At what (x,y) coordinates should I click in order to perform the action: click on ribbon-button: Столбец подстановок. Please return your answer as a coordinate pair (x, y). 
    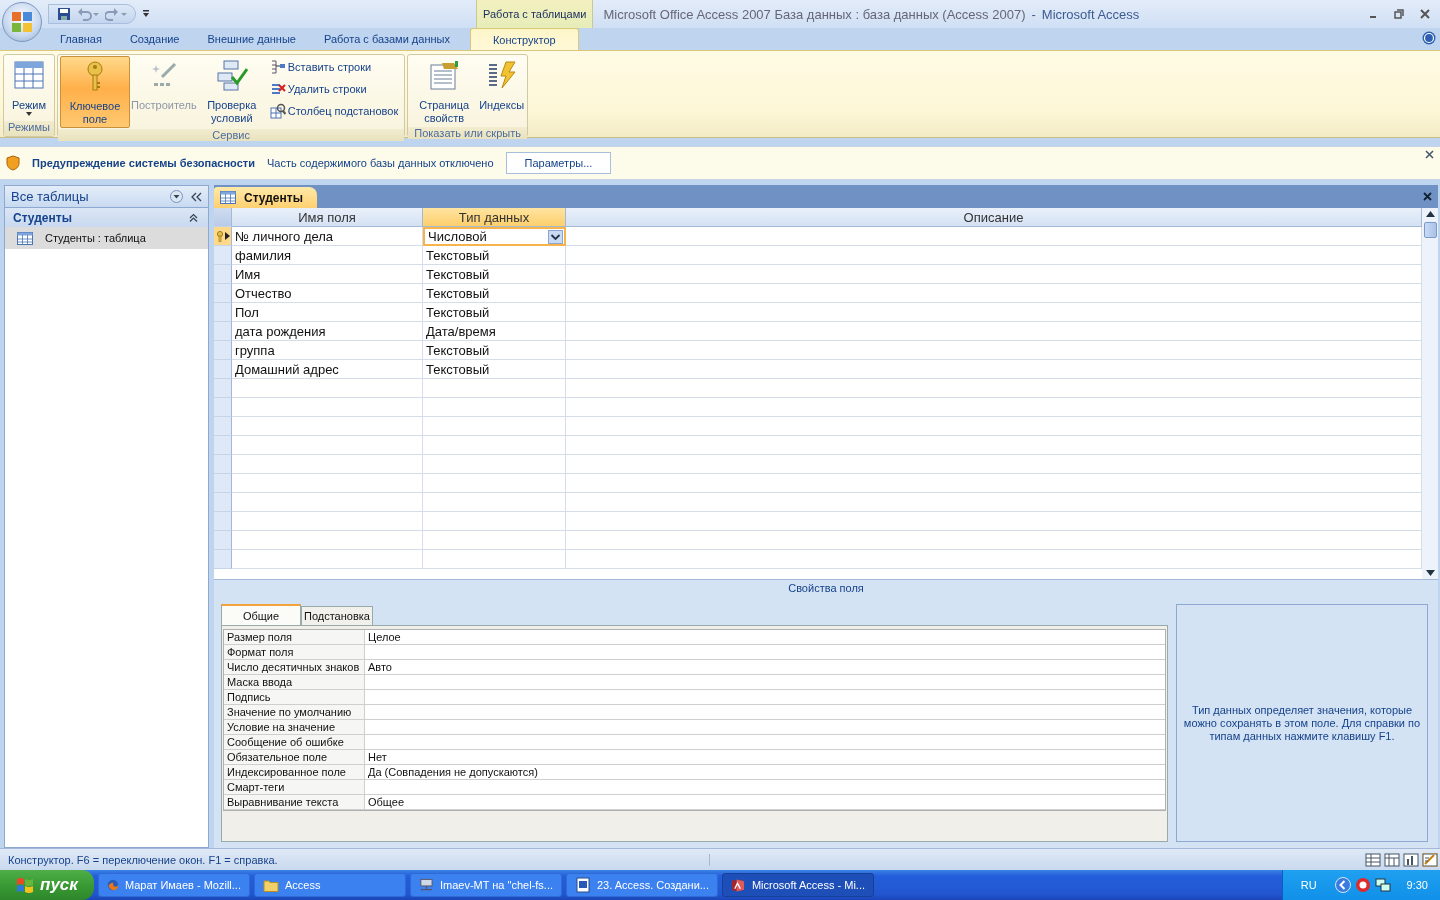
    Looking at the image, I should click on (334, 111).